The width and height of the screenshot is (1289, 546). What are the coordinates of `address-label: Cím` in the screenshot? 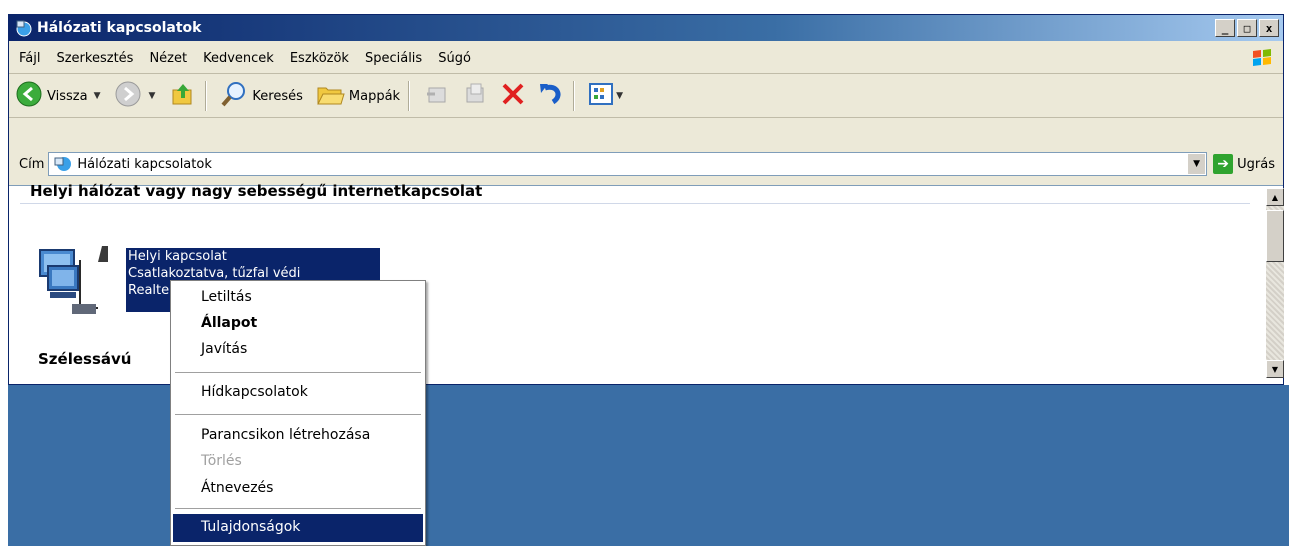 It's located at (32, 164).